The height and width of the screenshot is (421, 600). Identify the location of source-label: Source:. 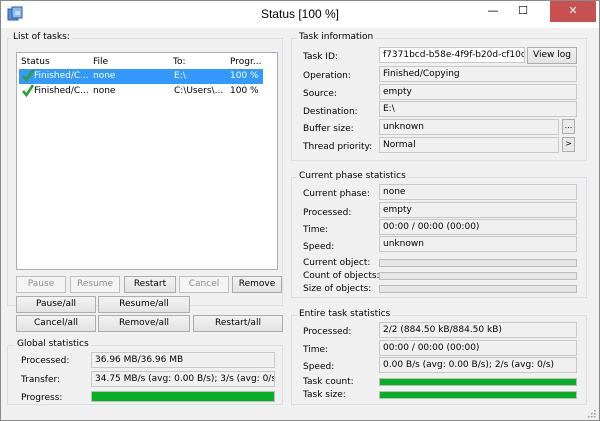
(320, 94).